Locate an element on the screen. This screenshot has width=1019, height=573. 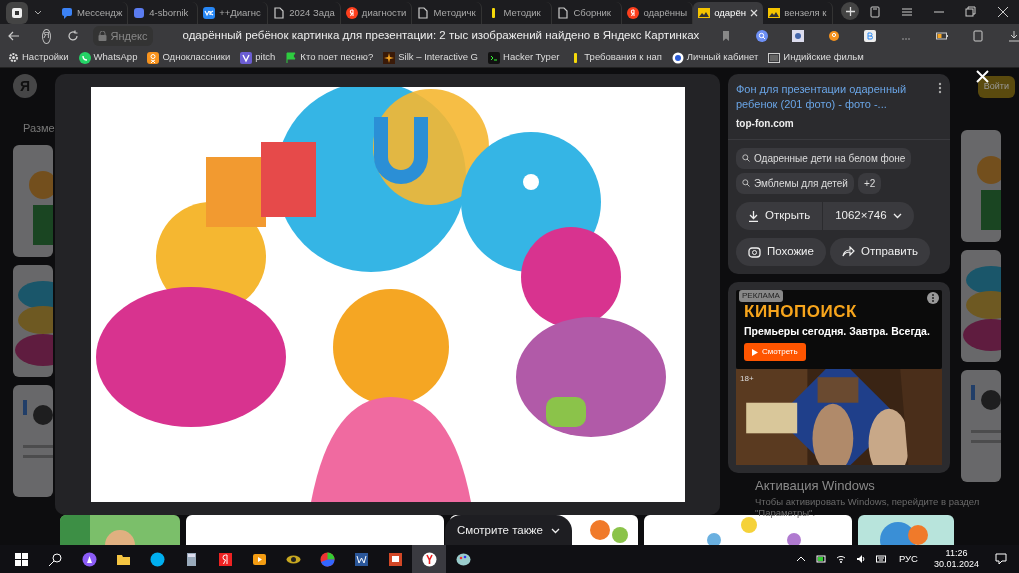
share-button: Отправить is located at coordinates (879, 251).